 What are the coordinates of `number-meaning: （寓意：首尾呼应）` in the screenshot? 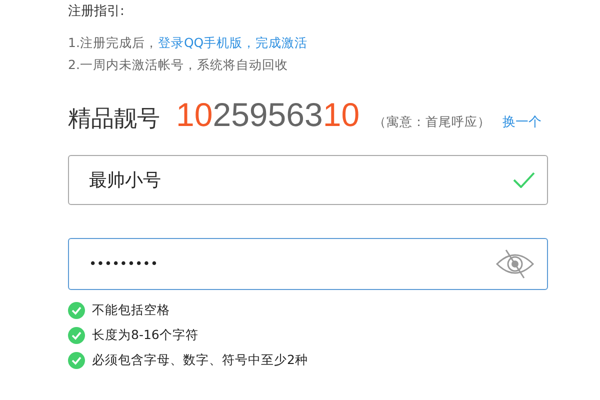 It's located at (432, 122).